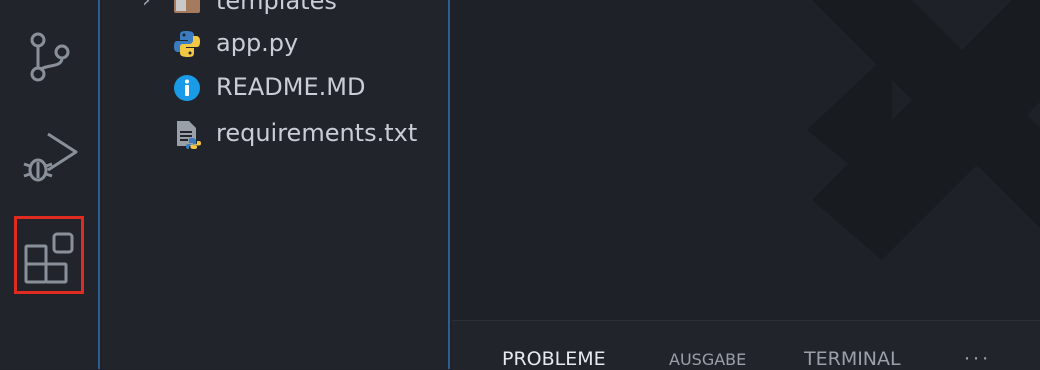 The width and height of the screenshot is (1040, 370). I want to click on explorer-item-templates: › templates, so click(272, 10).